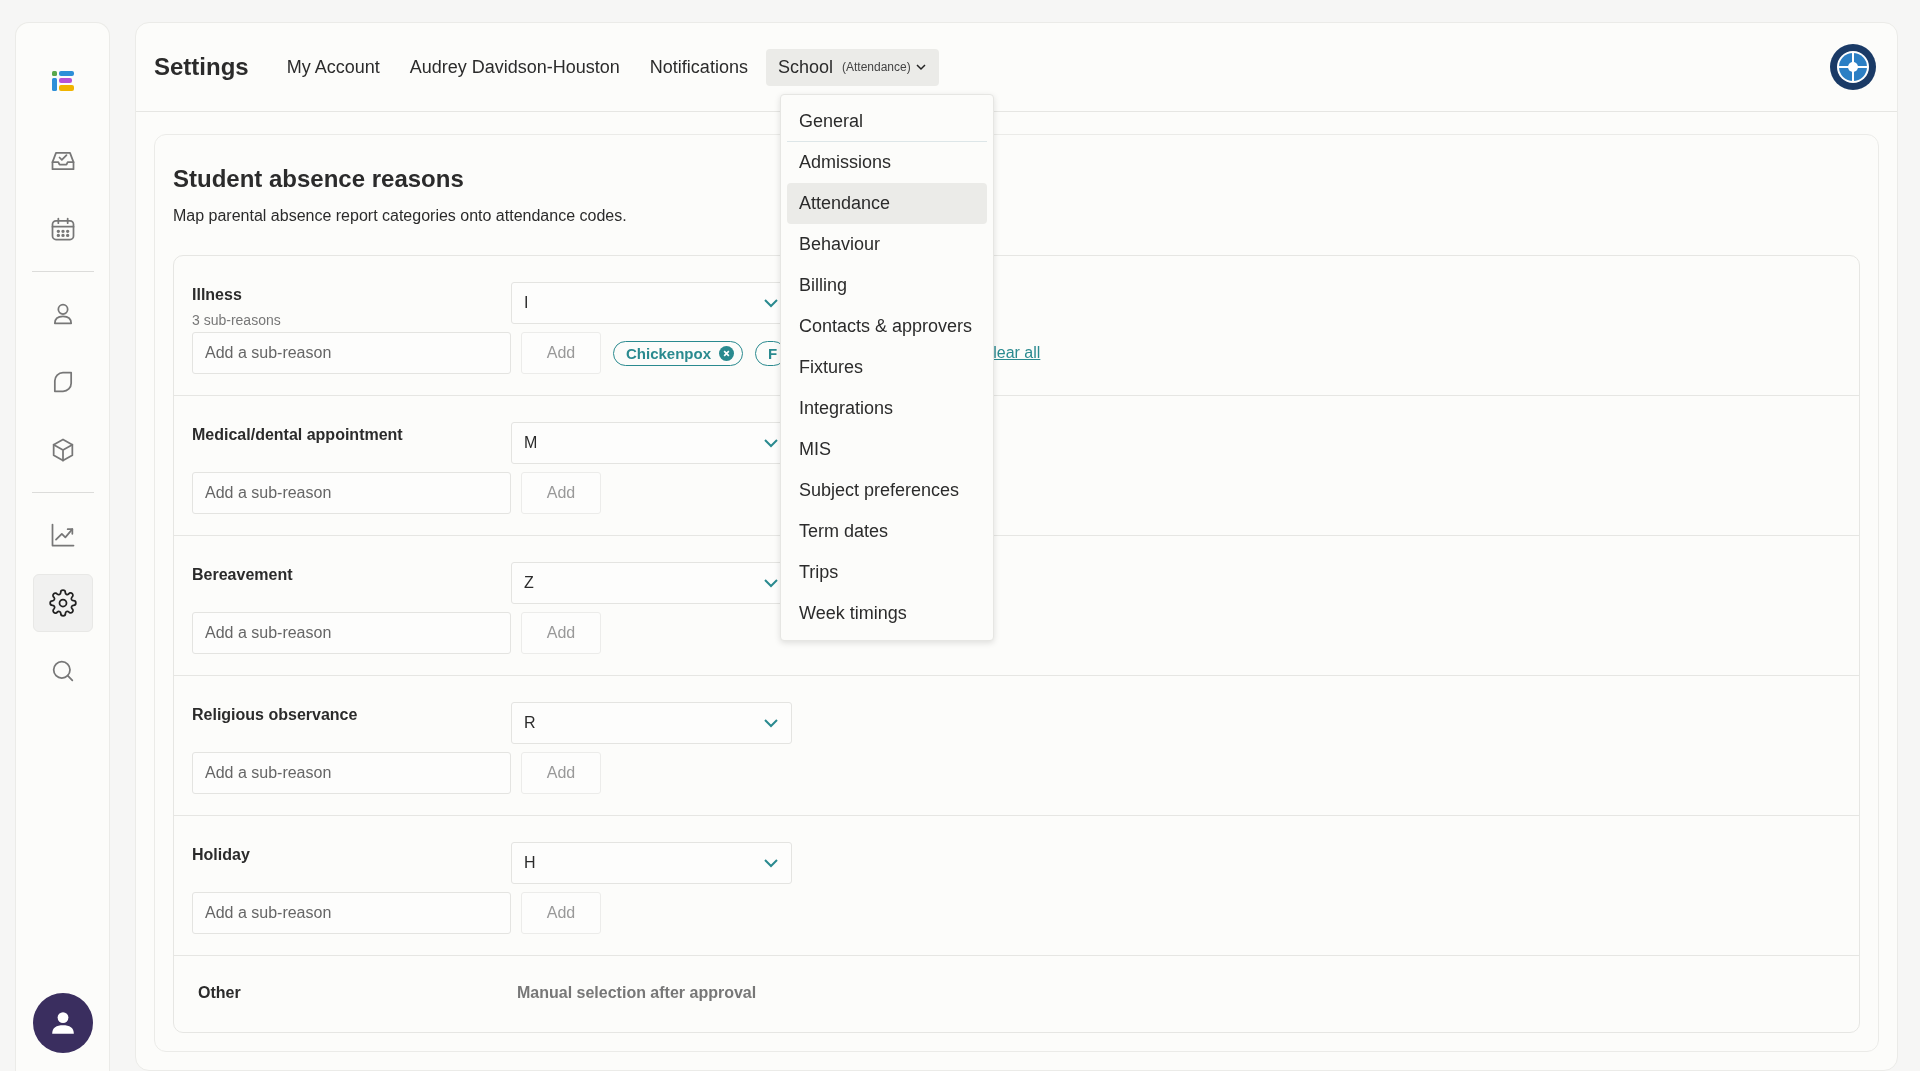 The image size is (1920, 1071). I want to click on code-select: H, so click(651, 863).